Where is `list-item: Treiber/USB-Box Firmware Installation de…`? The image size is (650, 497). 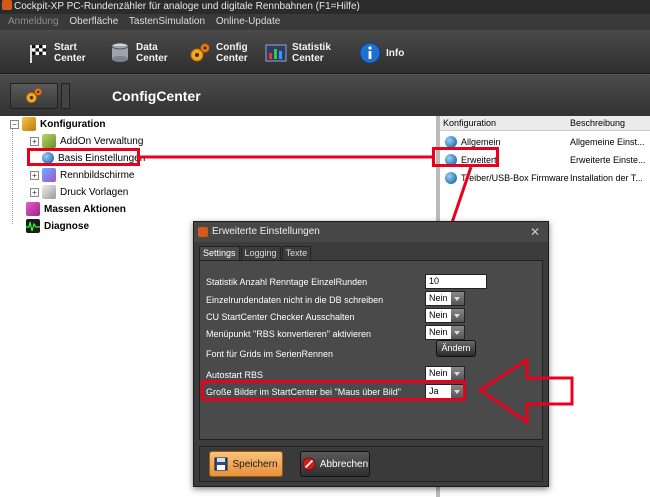 list-item: Treiber/USB-Box Firmware Installation de… is located at coordinates (545, 178).